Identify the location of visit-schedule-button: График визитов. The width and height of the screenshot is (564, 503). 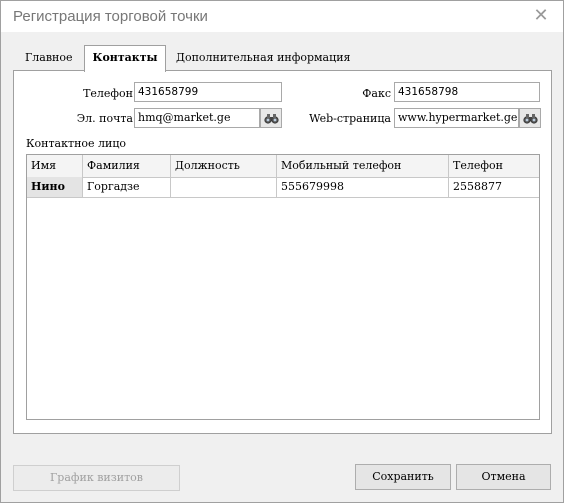
(96, 478).